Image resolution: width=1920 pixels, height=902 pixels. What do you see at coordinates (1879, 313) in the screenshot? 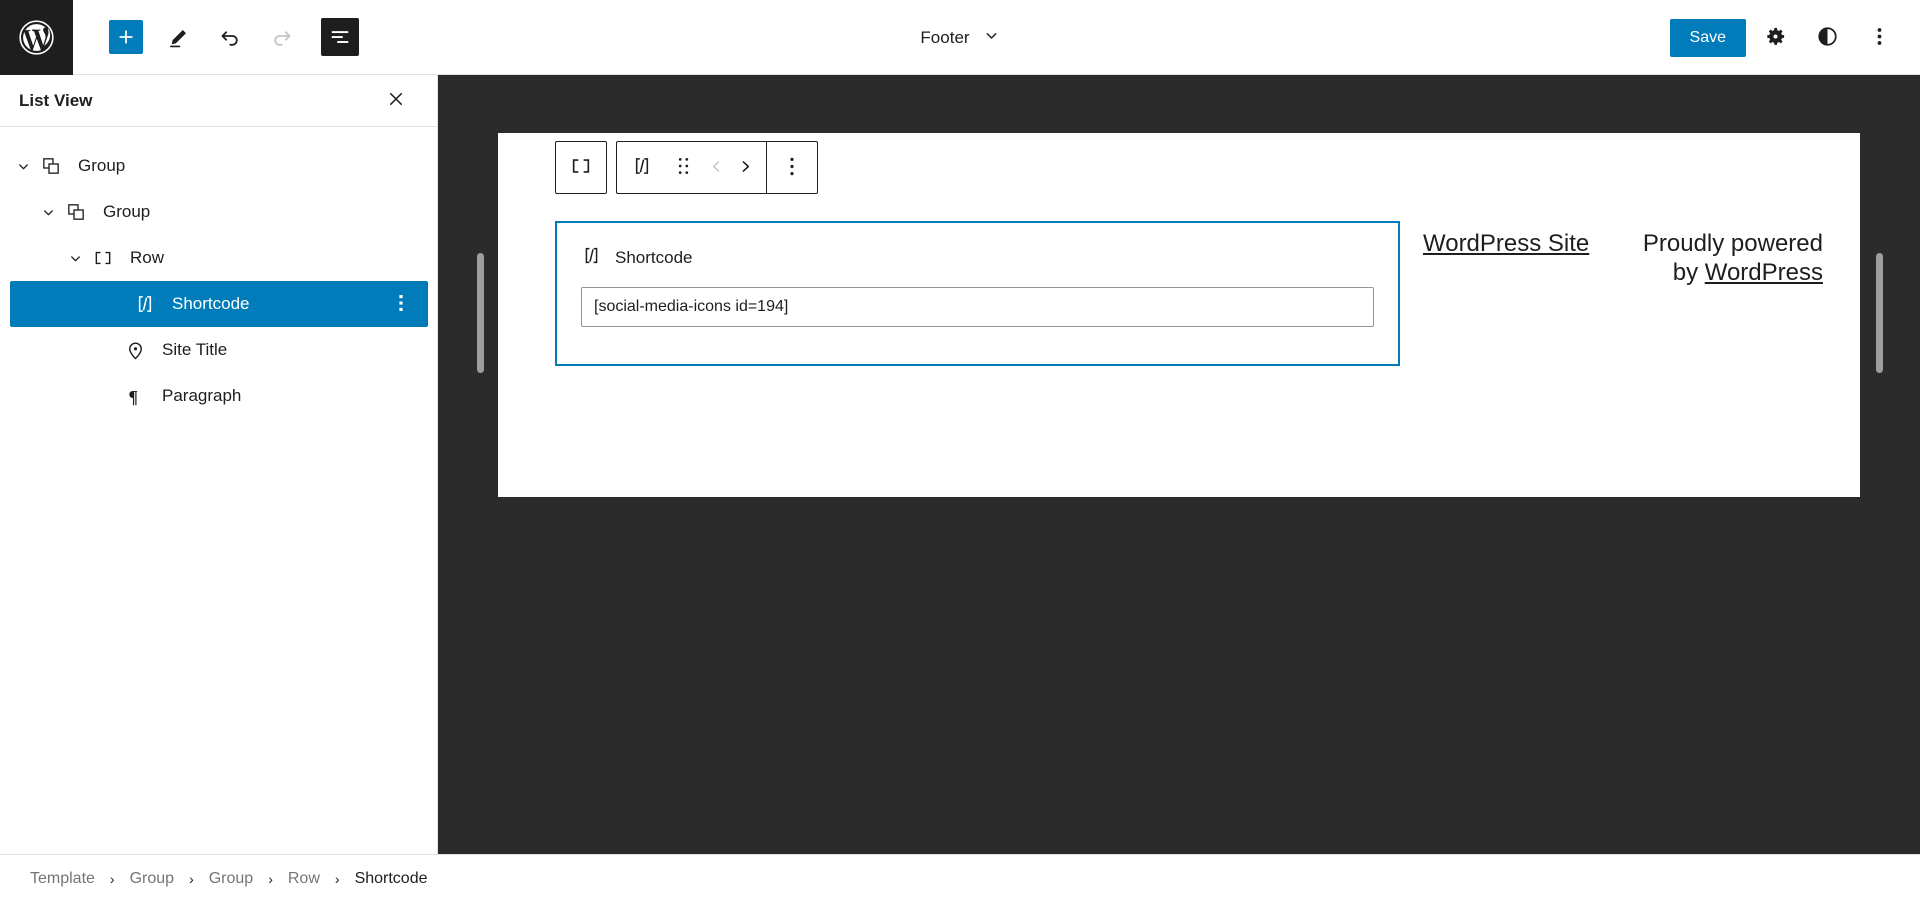
I see `canvas-scrollbar-right` at bounding box center [1879, 313].